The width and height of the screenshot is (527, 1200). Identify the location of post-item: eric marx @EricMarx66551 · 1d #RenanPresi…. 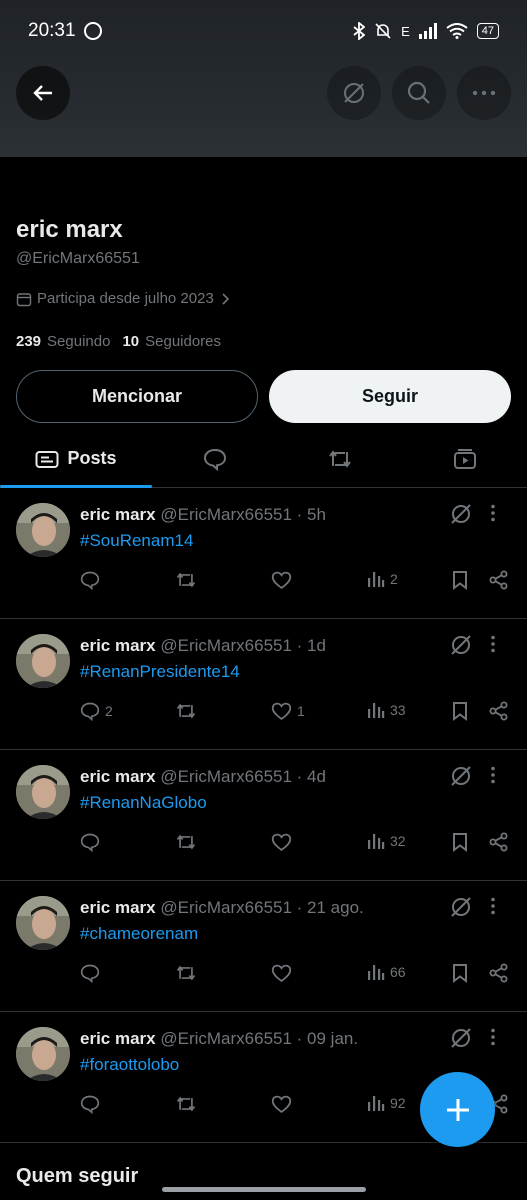
(263, 684).